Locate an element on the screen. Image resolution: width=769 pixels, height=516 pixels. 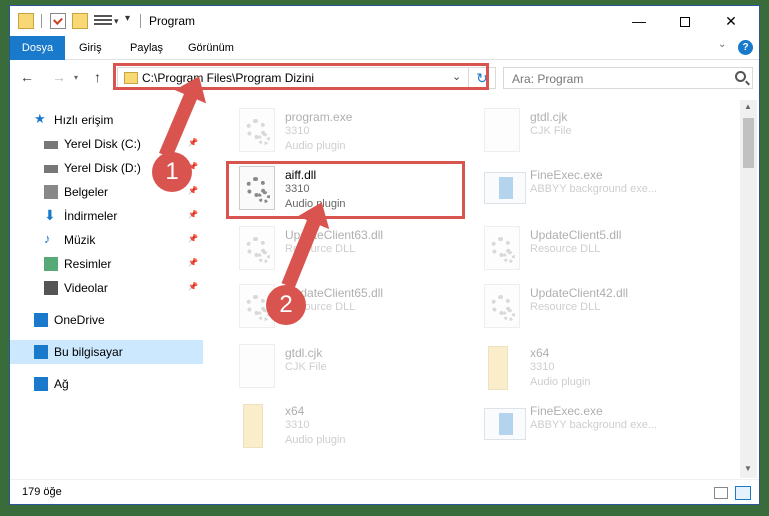
sidebar-item: Resimler 📌 is located at coordinates (106, 264).